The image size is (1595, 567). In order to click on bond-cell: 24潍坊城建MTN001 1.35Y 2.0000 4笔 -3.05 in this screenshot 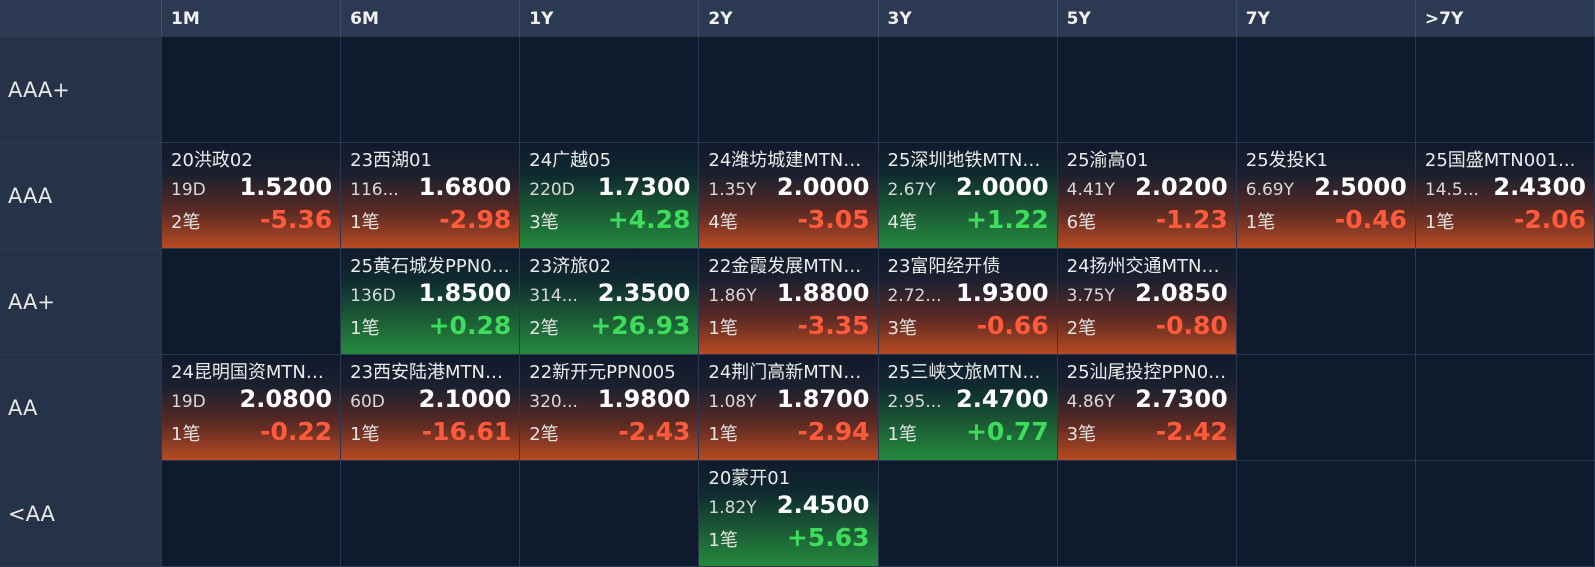, I will do `click(789, 196)`.